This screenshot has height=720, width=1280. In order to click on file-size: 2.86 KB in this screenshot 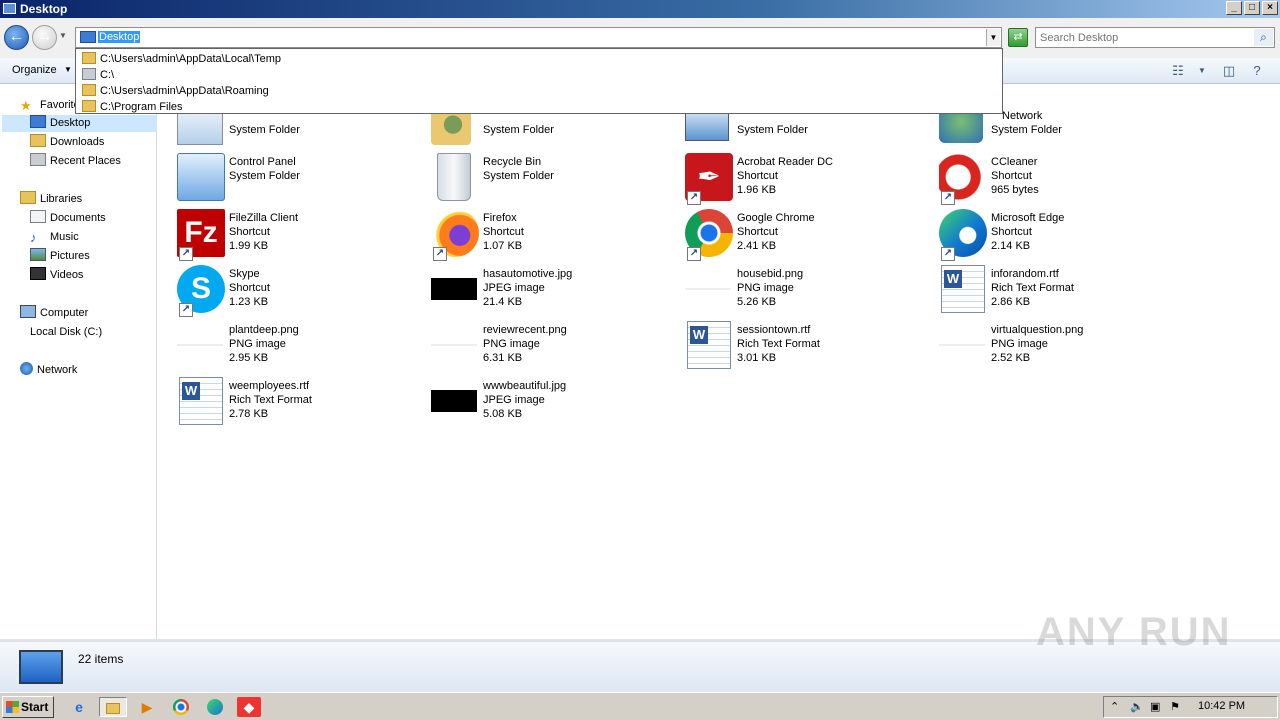, I will do `click(1011, 302)`.